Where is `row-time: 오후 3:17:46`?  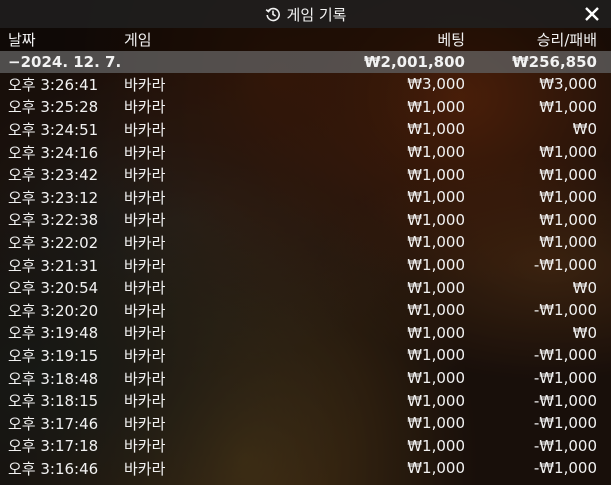
row-time: 오후 3:17:46 is located at coordinates (53, 423).